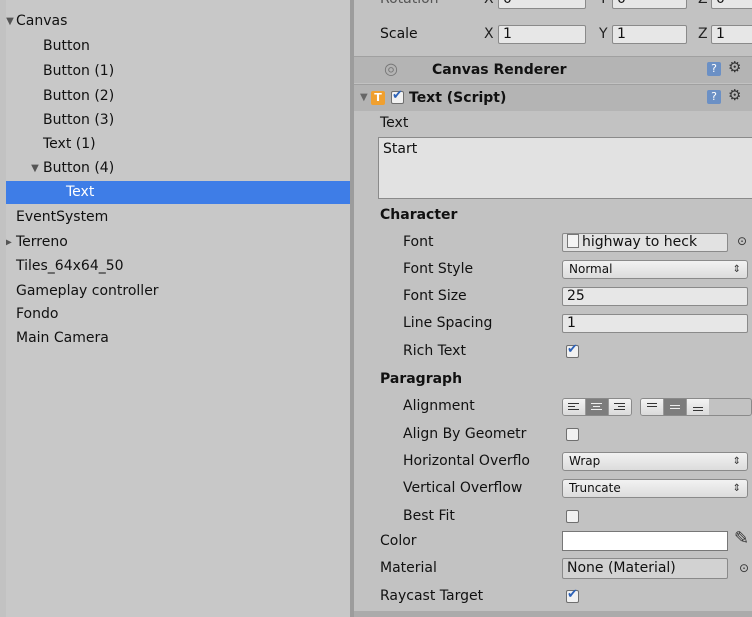  I want to click on hierarchy-item-eventsystem: EventSystem, so click(178, 217).